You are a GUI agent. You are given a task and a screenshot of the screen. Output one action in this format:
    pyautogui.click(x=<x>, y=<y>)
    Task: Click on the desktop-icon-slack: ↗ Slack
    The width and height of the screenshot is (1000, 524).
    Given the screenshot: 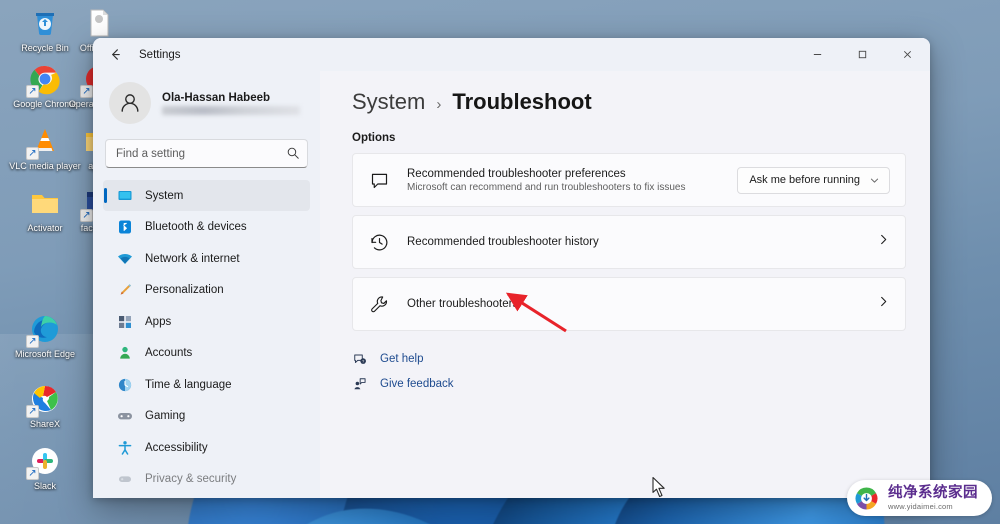 What is the action you would take?
    pyautogui.click(x=45, y=468)
    